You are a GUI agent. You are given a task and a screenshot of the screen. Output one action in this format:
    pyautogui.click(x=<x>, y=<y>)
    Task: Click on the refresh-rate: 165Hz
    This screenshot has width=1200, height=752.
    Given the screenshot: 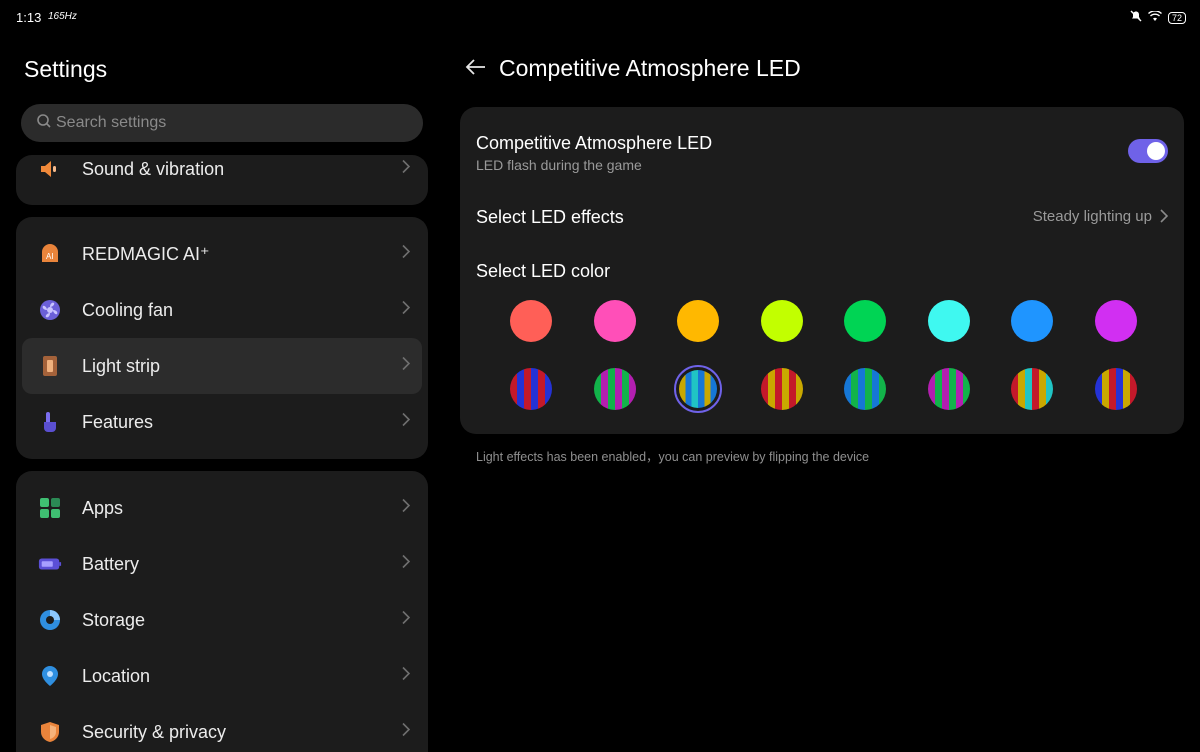 What is the action you would take?
    pyautogui.click(x=62, y=16)
    